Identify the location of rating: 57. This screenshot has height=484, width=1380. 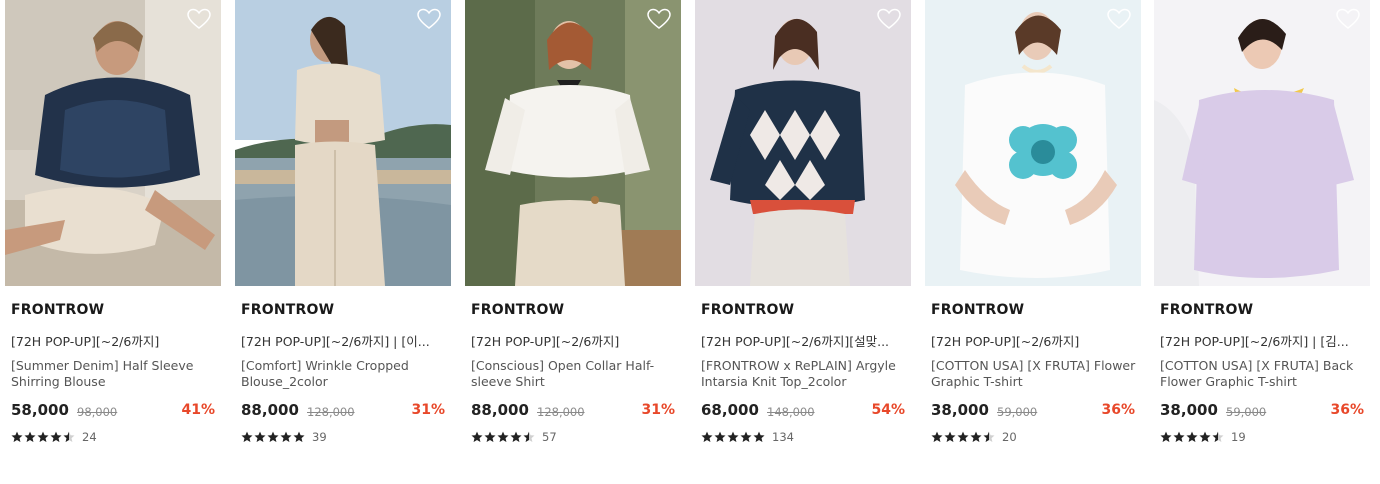
(514, 437).